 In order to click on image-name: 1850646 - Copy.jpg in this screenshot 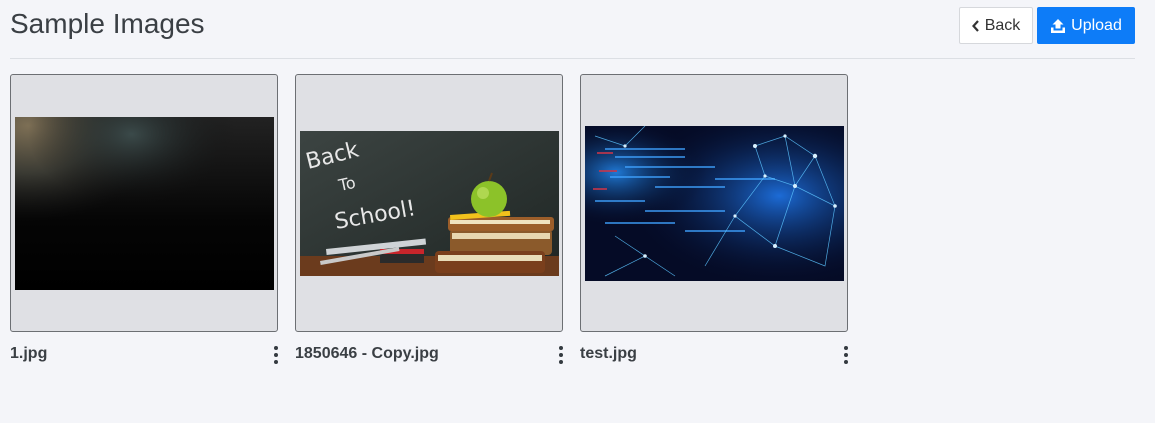, I will do `click(367, 353)`.